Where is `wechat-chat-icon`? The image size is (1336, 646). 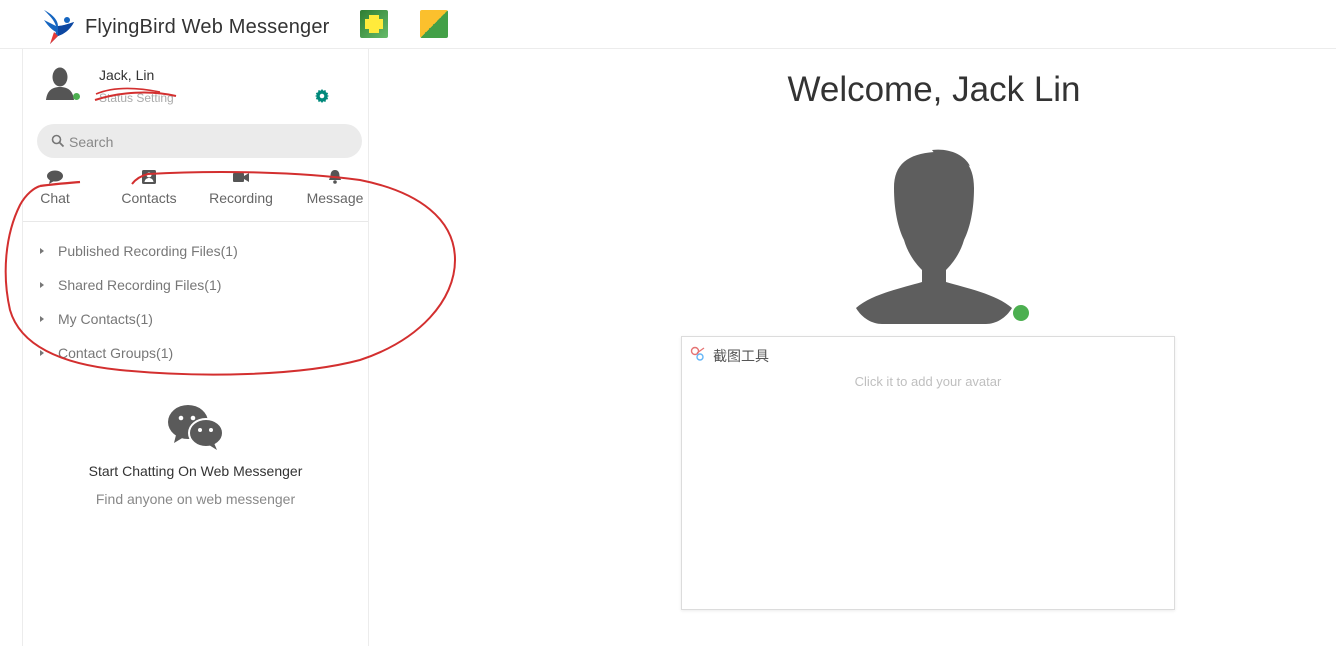
wechat-chat-icon is located at coordinates (196, 427).